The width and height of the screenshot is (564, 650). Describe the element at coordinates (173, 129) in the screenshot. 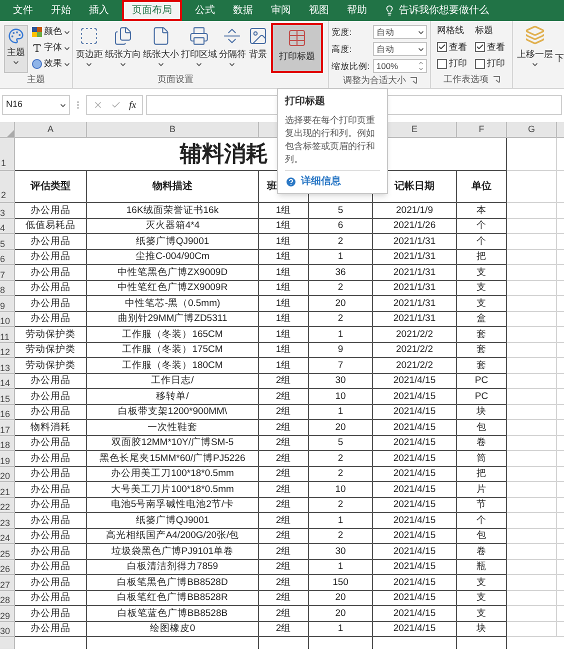

I see `column-header: B` at that location.